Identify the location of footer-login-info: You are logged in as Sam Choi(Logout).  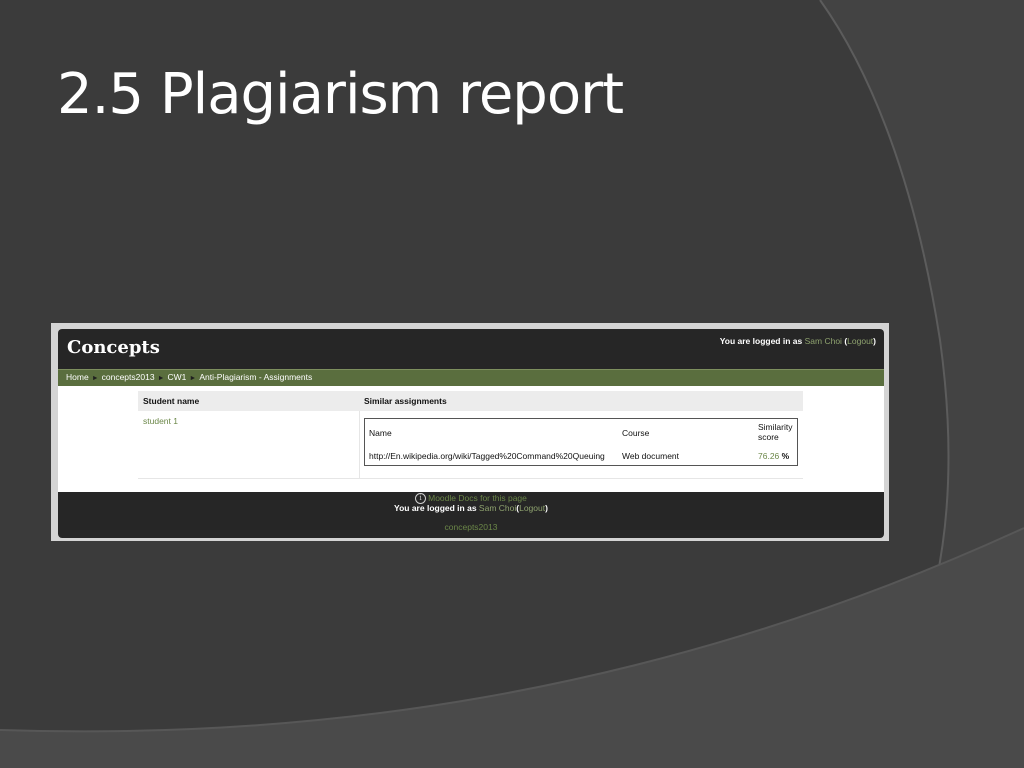
(471, 508).